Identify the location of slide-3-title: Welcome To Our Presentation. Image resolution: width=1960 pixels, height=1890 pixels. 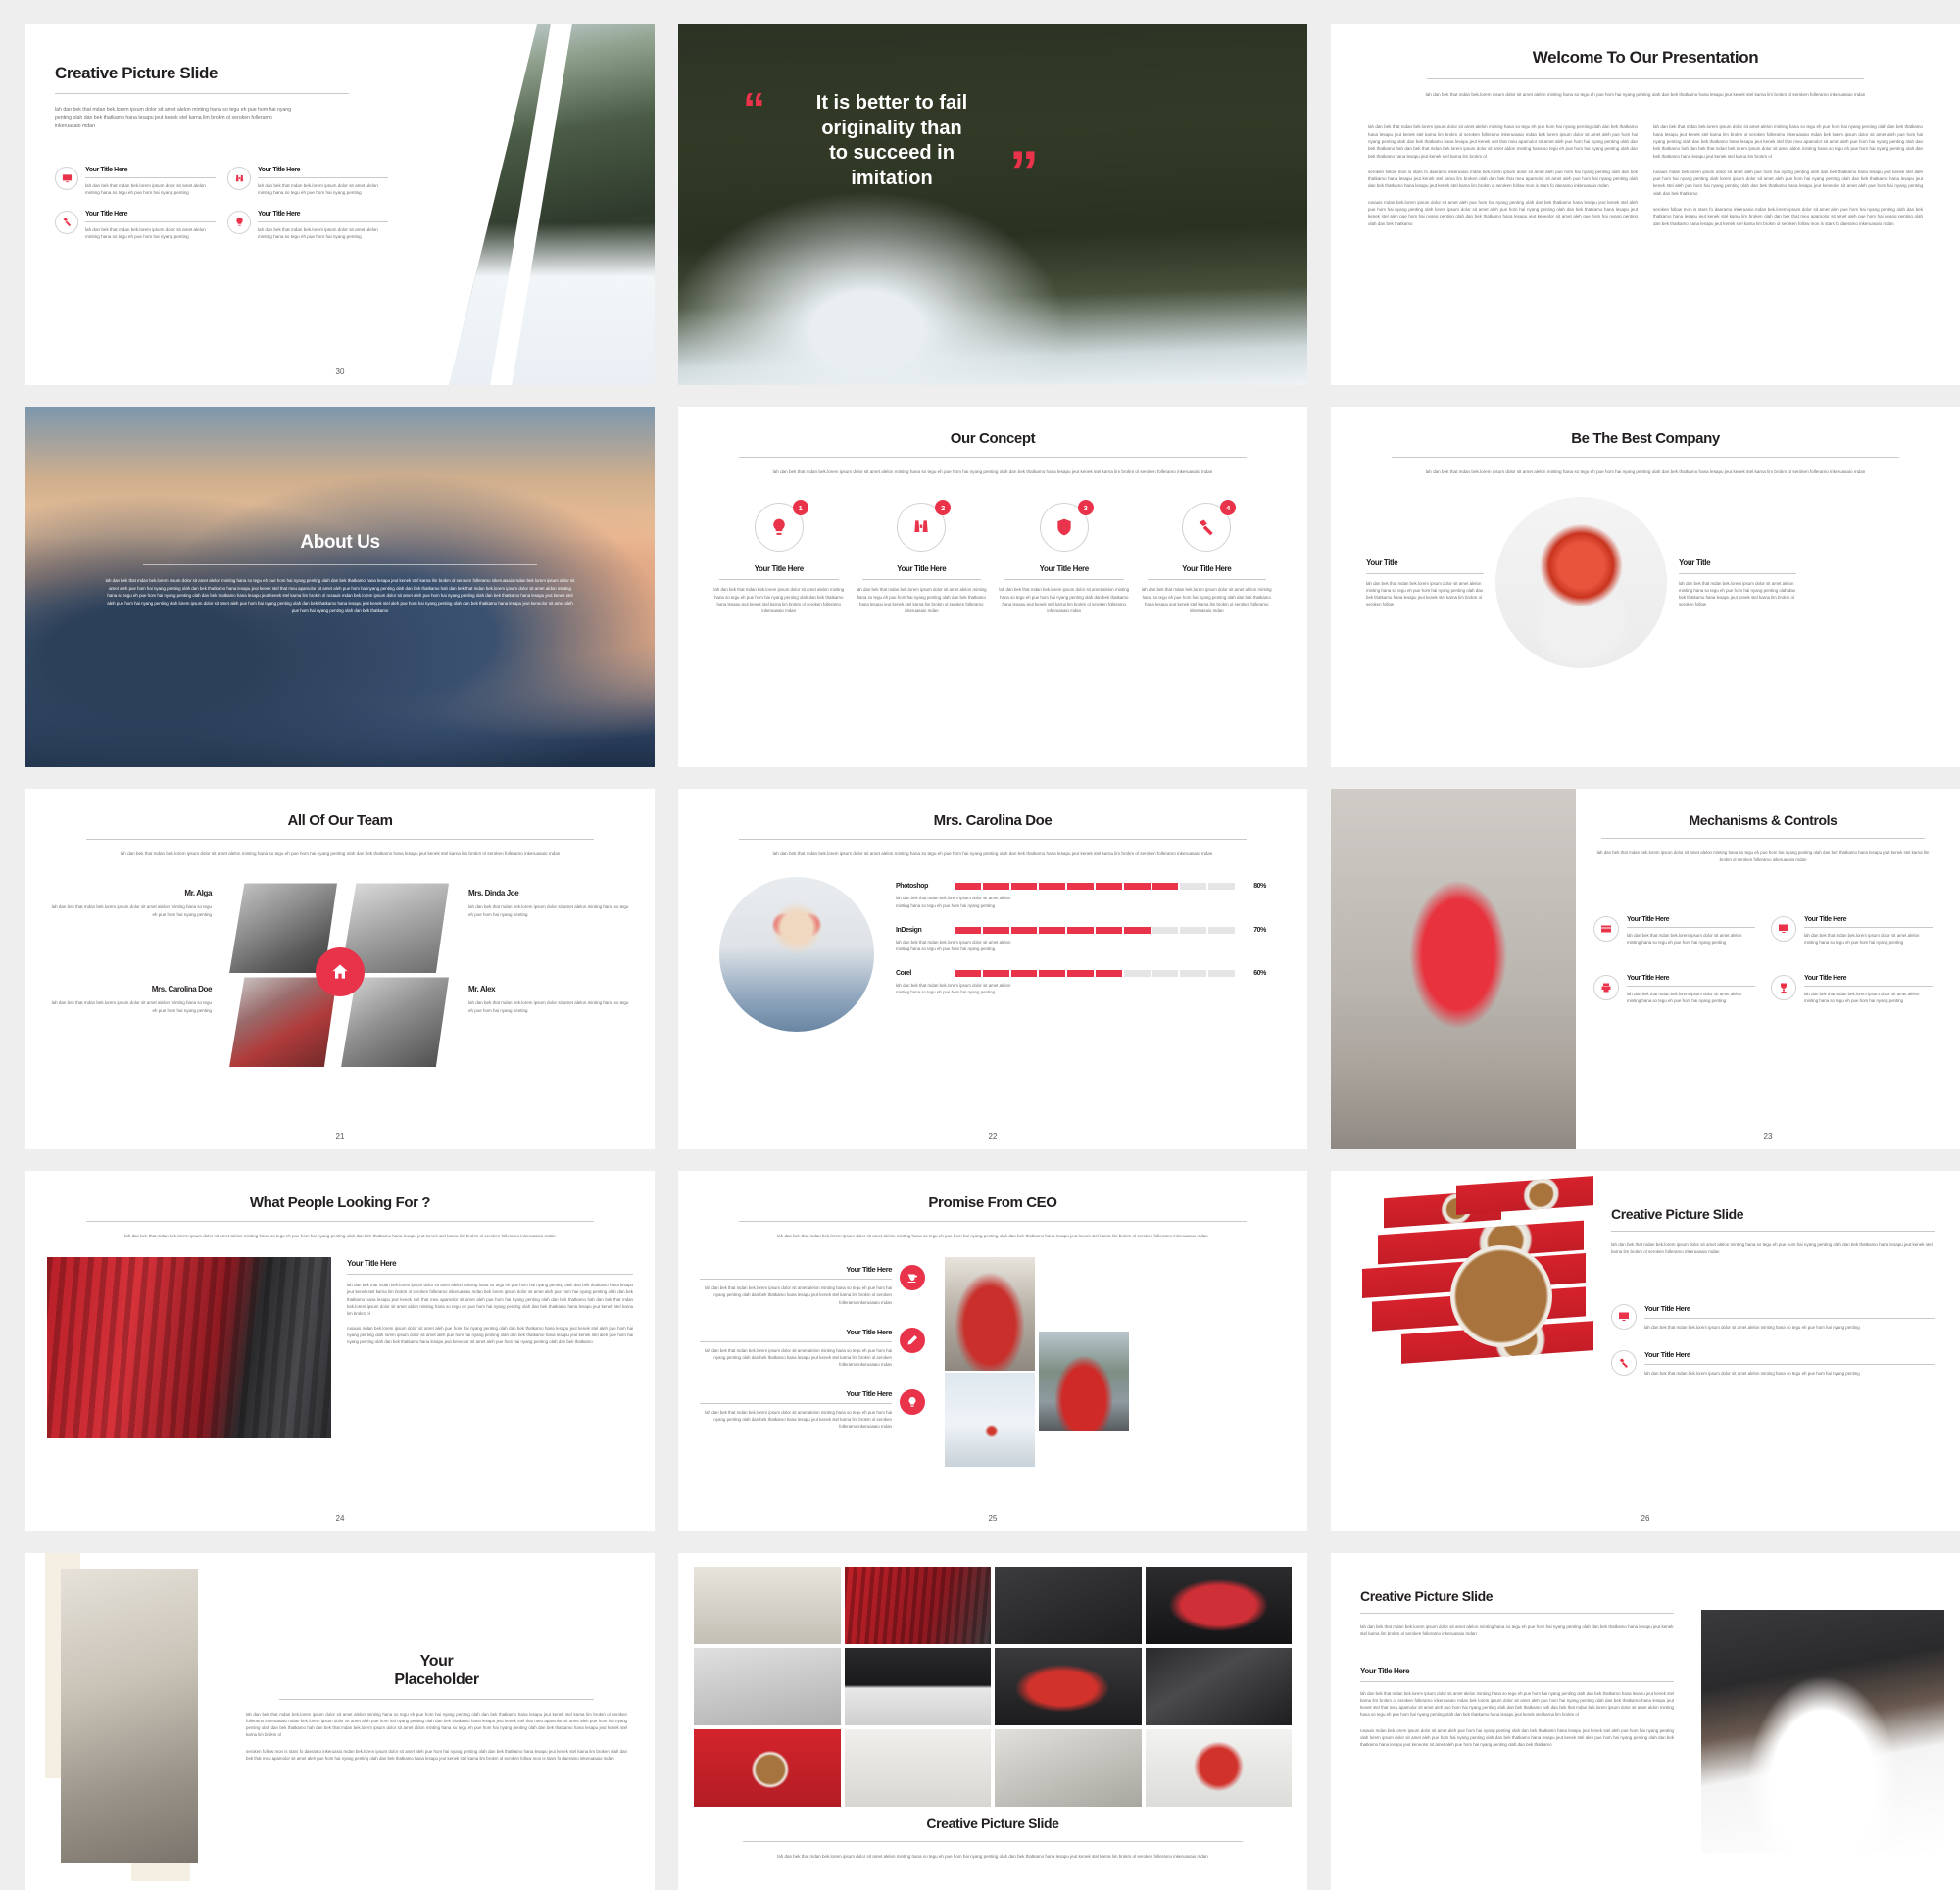
(1645, 57).